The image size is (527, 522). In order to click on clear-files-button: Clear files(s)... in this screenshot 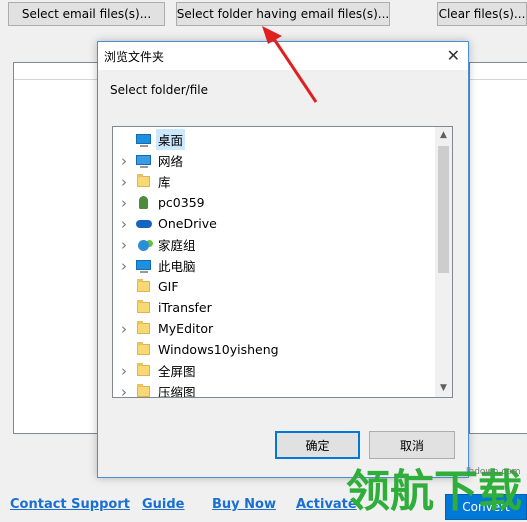, I will do `click(482, 14)`.